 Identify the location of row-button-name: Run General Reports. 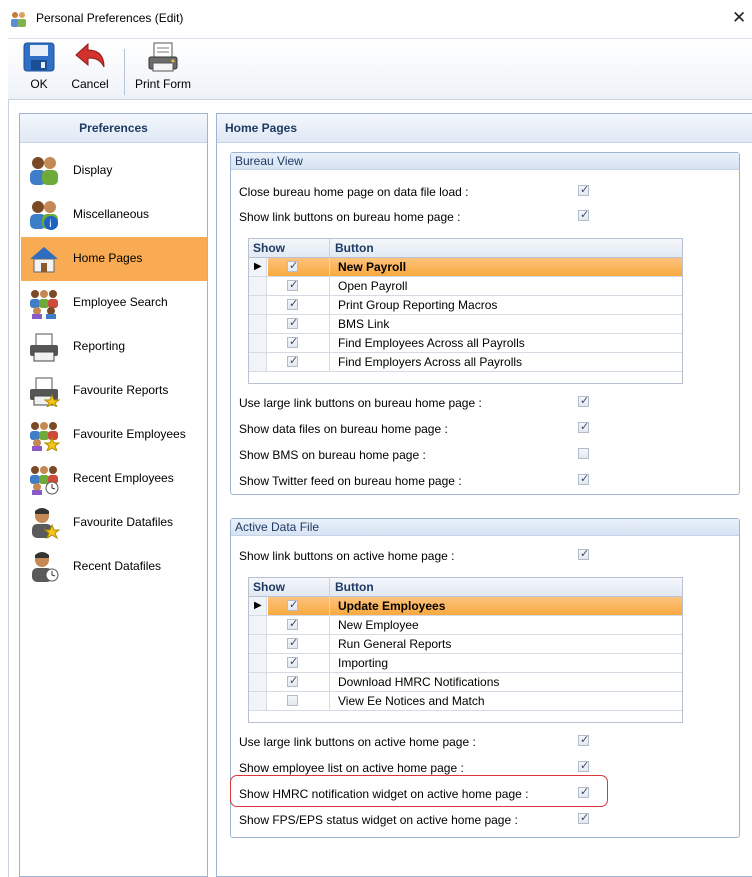
(395, 644).